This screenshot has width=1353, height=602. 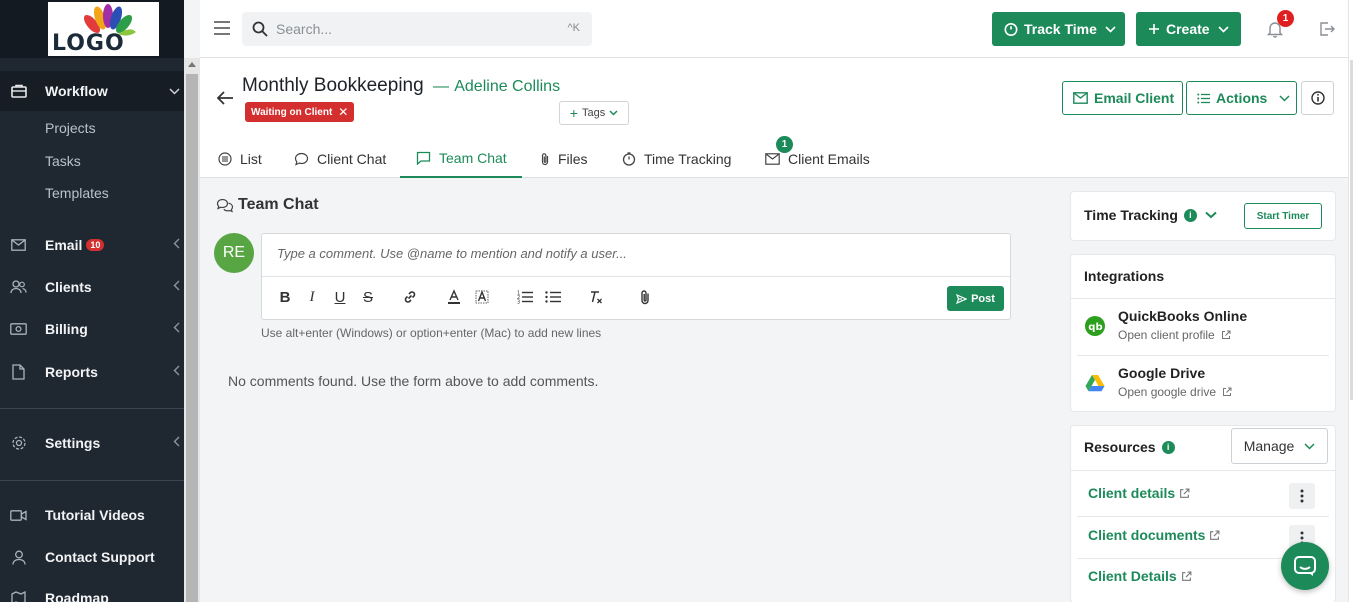 What do you see at coordinates (100, 557) in the screenshot?
I see `sidebar-item-label: Contact Support` at bounding box center [100, 557].